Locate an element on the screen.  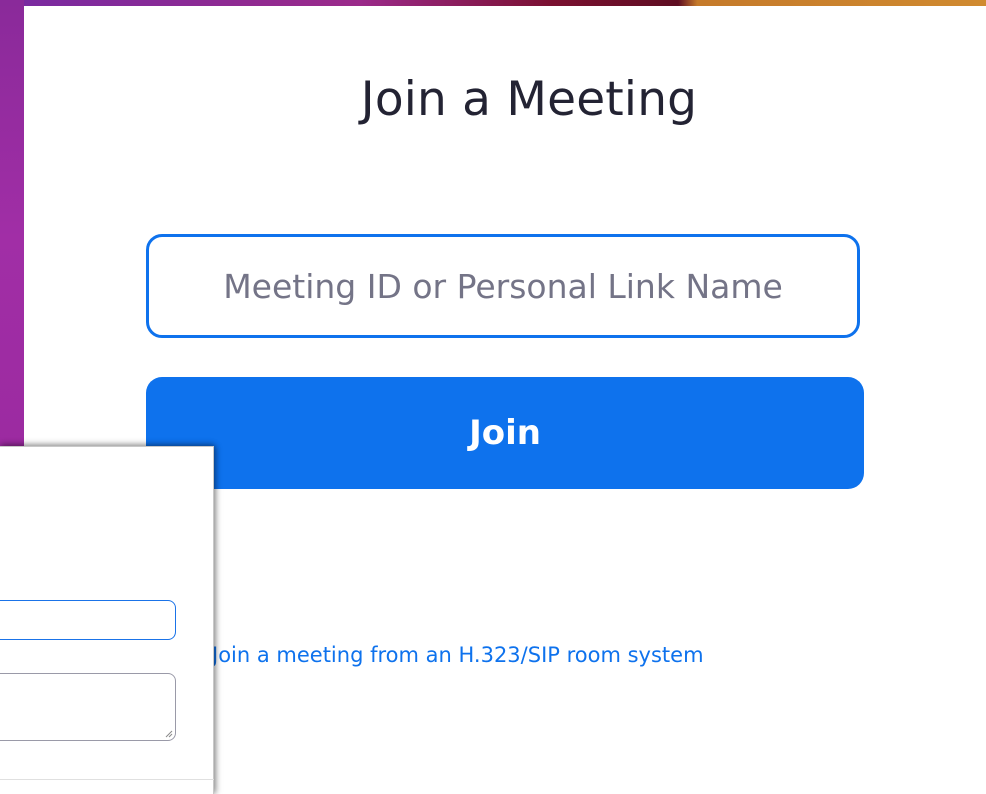
join-button: Join is located at coordinates (505, 433).